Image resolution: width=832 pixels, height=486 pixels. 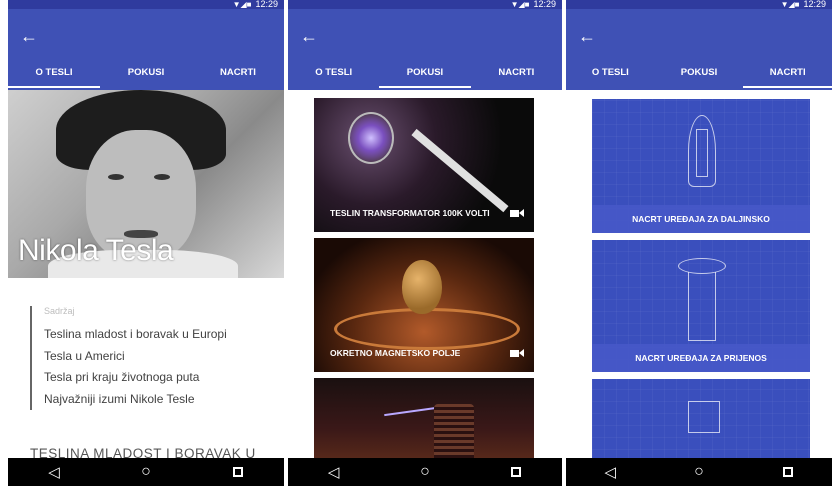 What do you see at coordinates (116, 177) in the screenshot?
I see `portrait-eye-left` at bounding box center [116, 177].